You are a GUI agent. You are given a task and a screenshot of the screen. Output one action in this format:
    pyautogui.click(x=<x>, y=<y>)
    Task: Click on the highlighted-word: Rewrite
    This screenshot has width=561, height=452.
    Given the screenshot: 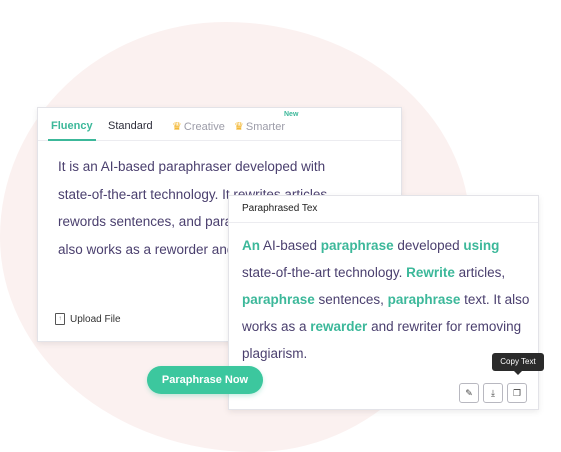 What is the action you would take?
    pyautogui.click(x=430, y=272)
    